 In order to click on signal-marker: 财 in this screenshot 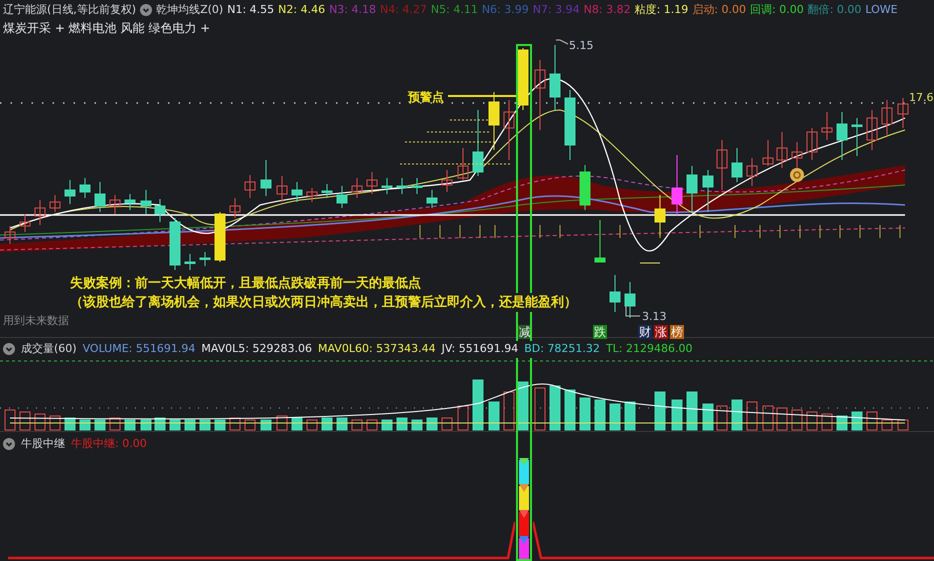, I will do `click(645, 332)`.